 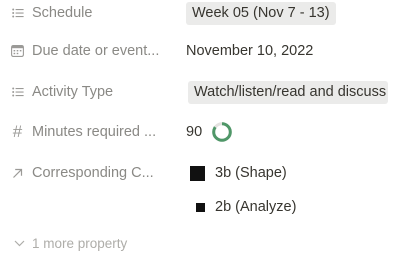 What do you see at coordinates (17, 173) in the screenshot?
I see `relation-arrow-icon` at bounding box center [17, 173].